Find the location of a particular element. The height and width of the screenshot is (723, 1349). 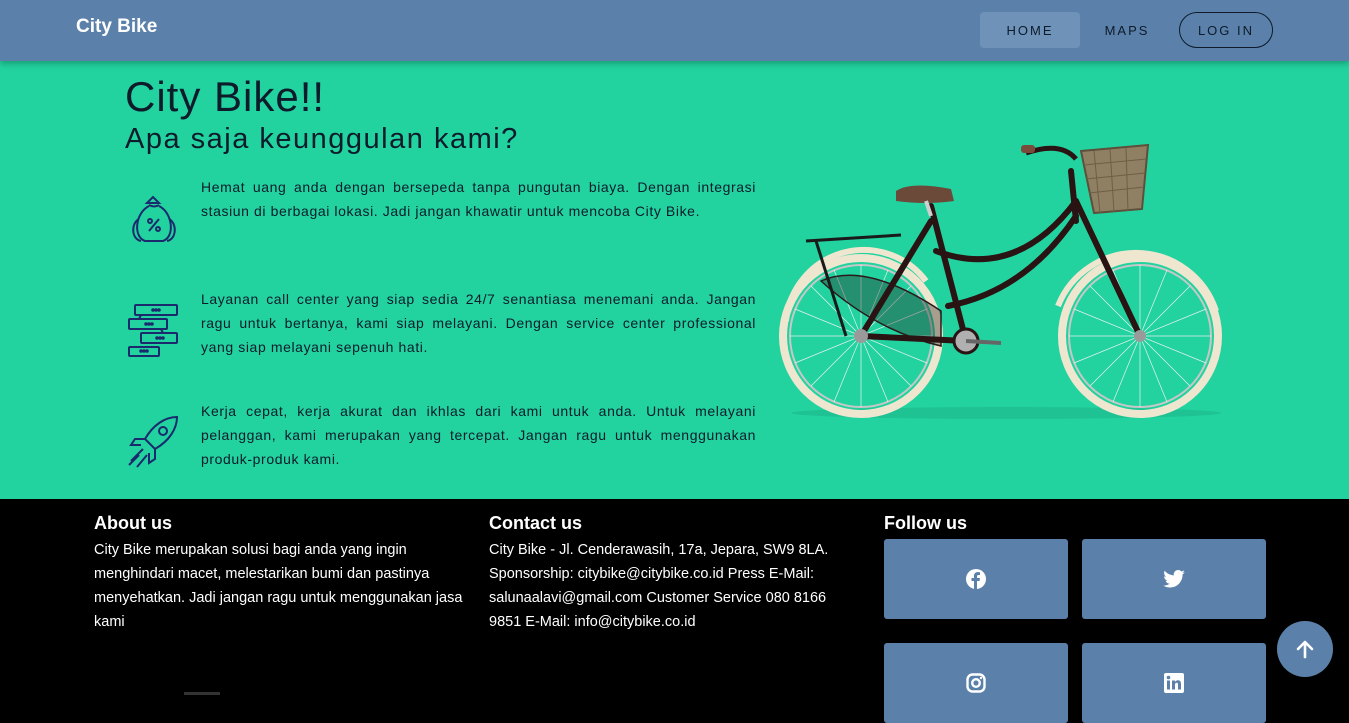

navbar: City Bike HOME MAPS LOG IN is located at coordinates (674, 30).